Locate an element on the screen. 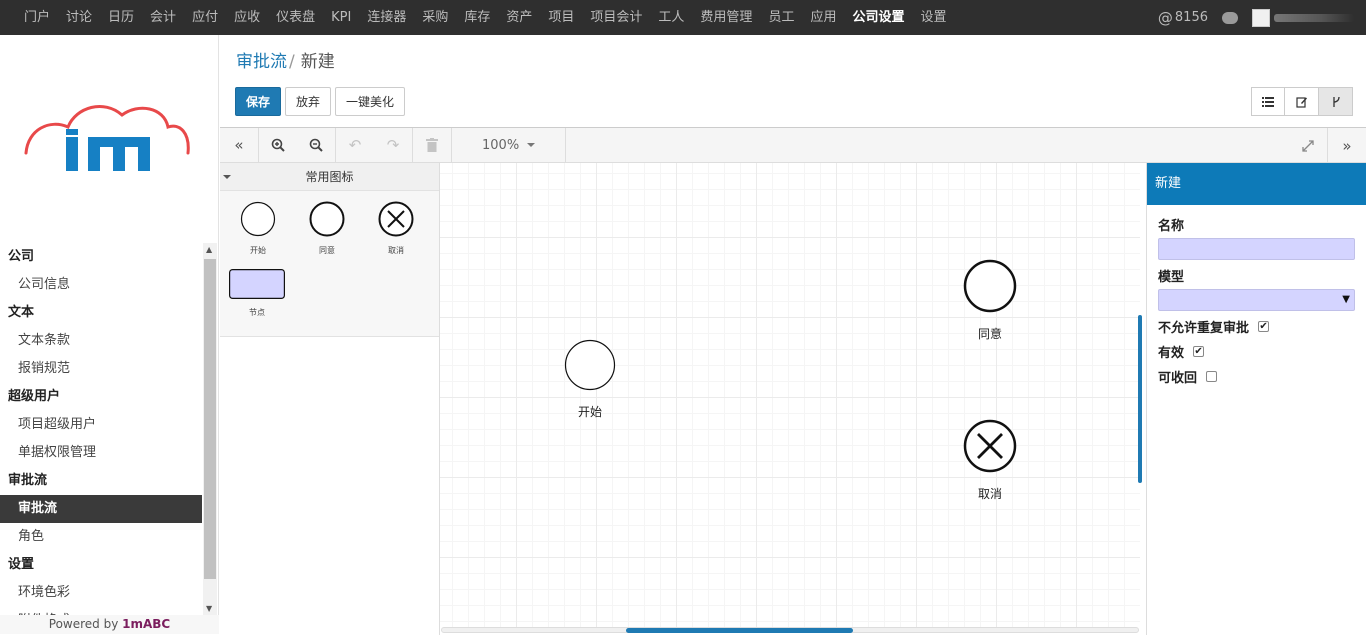 The image size is (1366, 635). canvas-horizontal-scrollbar is located at coordinates (739, 630).